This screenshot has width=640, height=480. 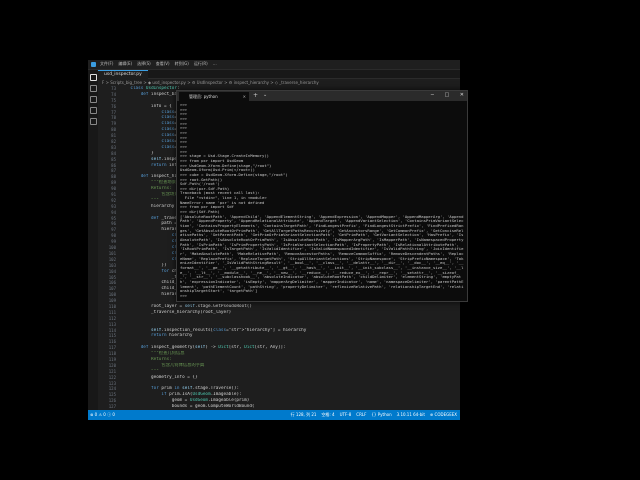 What do you see at coordinates (381, 414) in the screenshot?
I see `status-item: {} Python` at bounding box center [381, 414].